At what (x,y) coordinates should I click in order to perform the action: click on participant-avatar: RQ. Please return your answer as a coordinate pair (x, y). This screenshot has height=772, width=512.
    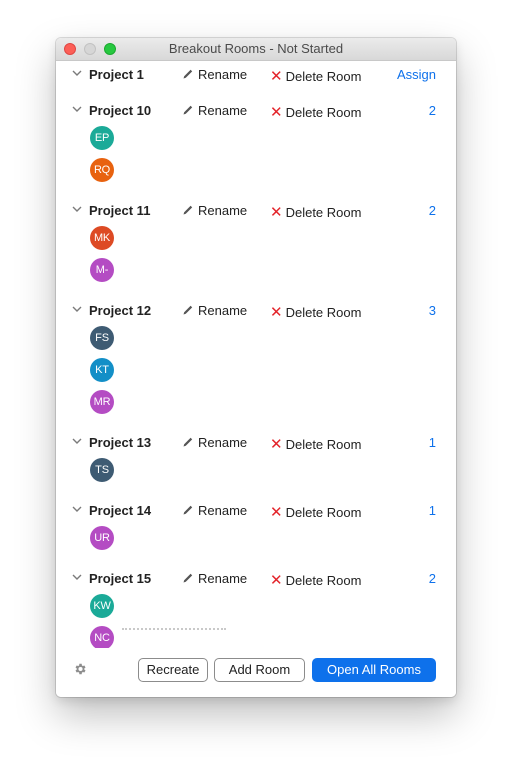
    Looking at the image, I should click on (102, 170).